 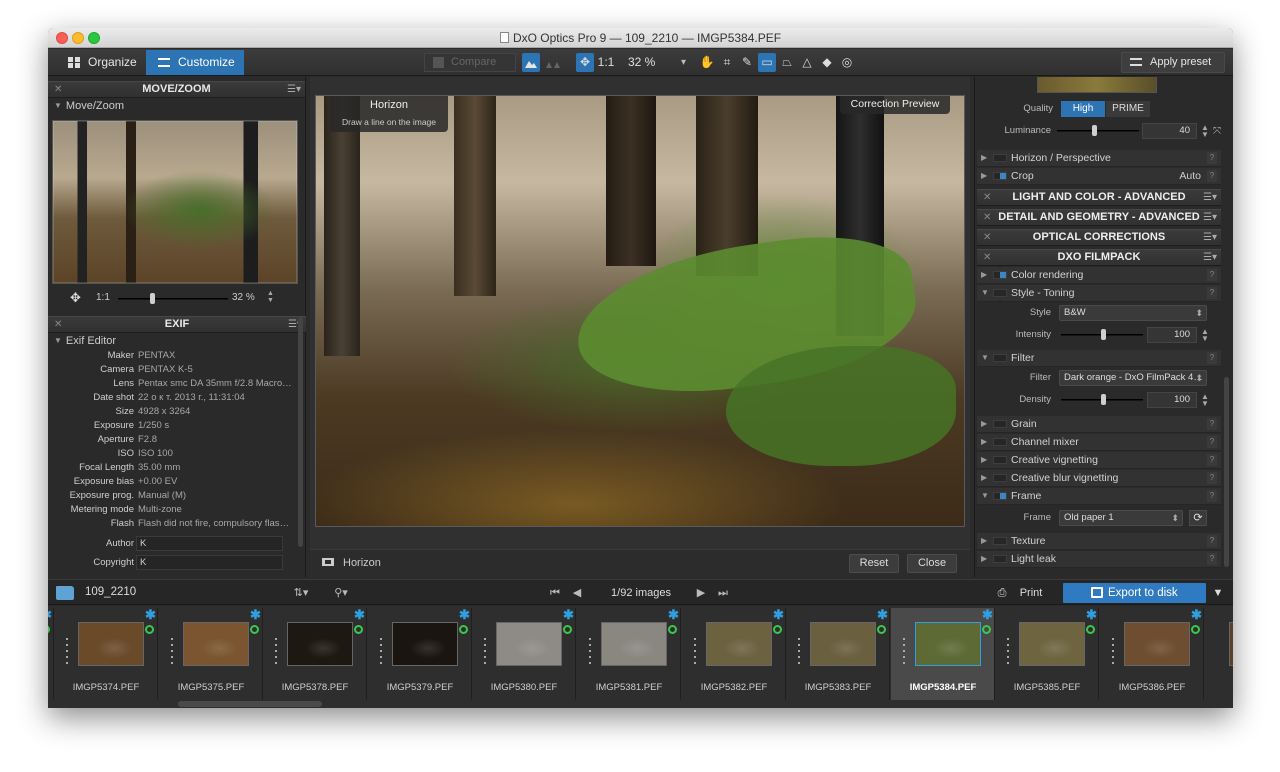 I want to click on filmstrip-item: ✱ IMGP5375.PEF, so click(x=211, y=654).